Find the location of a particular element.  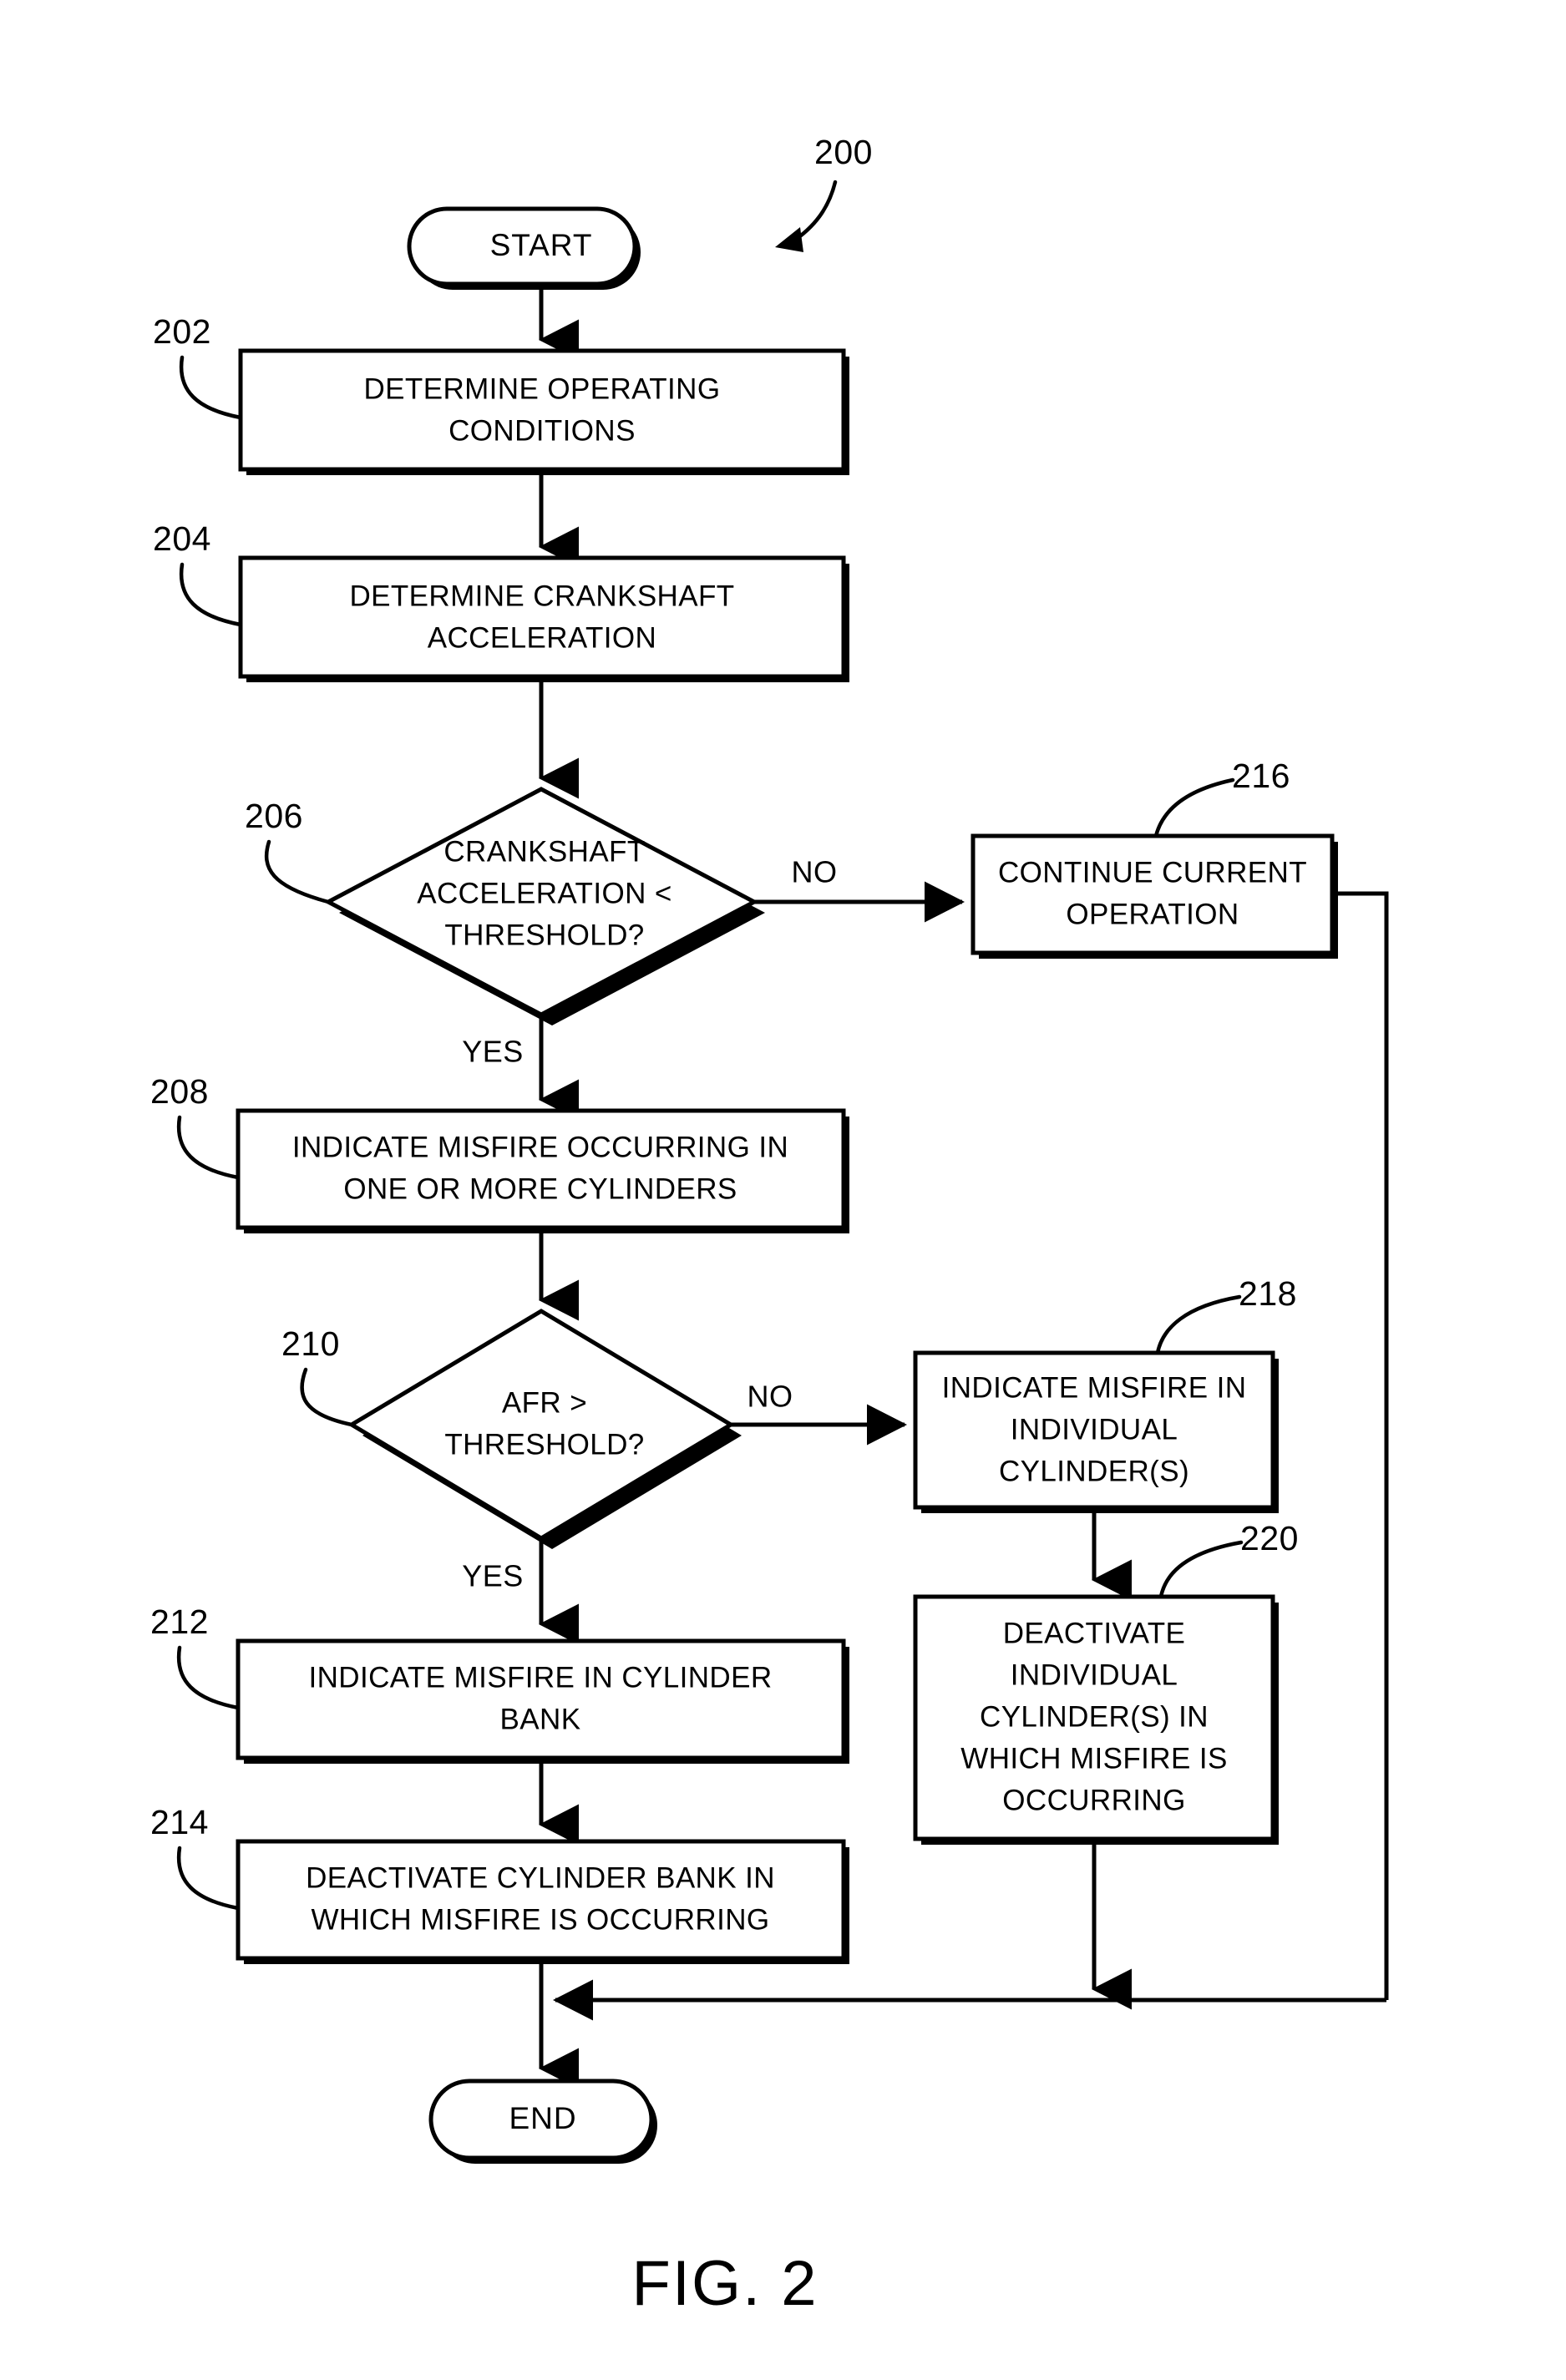

node-216-box is located at coordinates (1153, 894).